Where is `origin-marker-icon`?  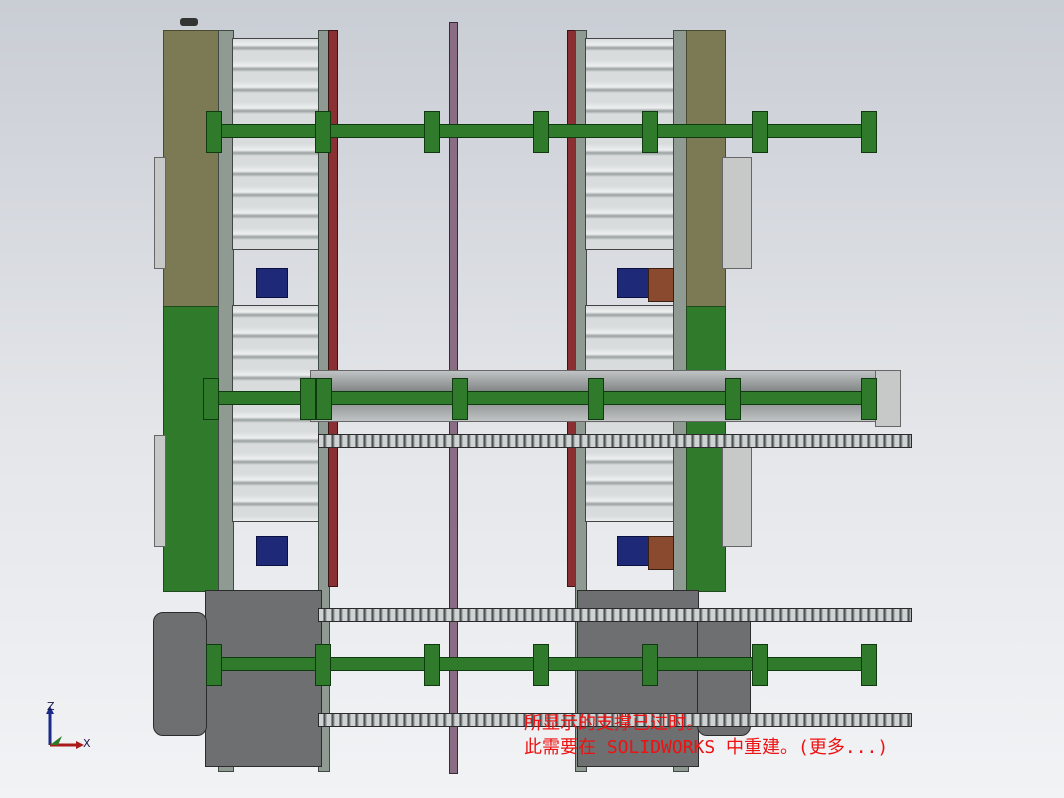 origin-marker-icon is located at coordinates (189, 22).